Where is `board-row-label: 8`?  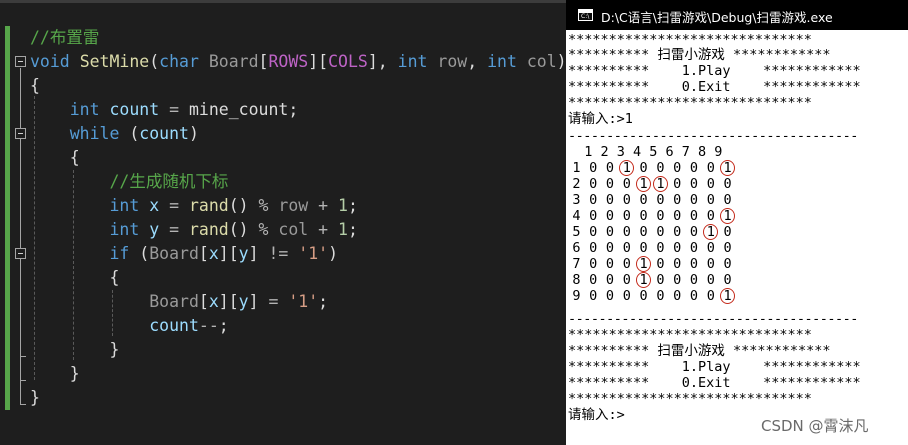 board-row-label: 8 is located at coordinates (576, 280).